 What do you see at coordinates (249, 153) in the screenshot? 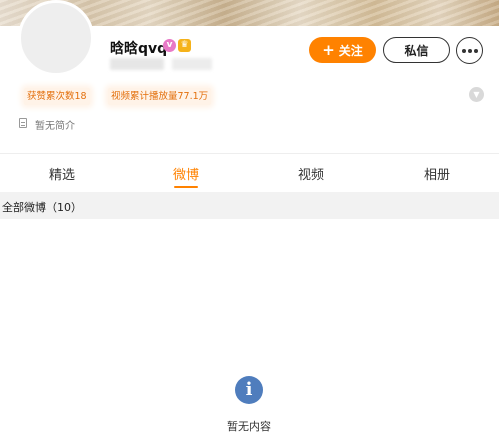
I see `divider` at bounding box center [249, 153].